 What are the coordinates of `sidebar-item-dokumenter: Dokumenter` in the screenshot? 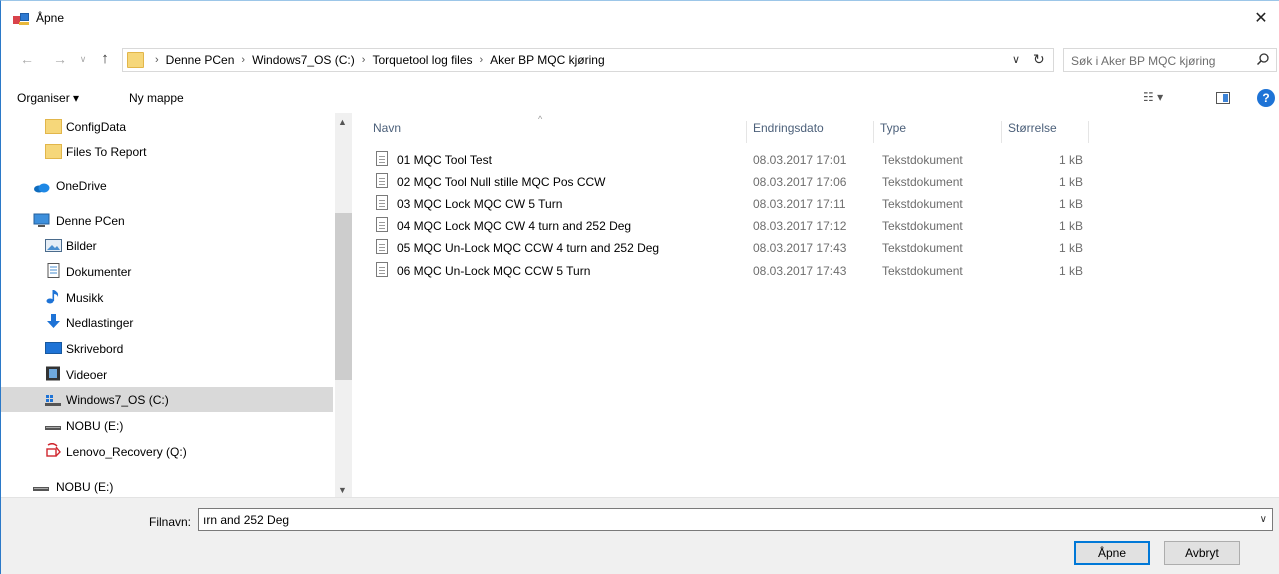 It's located at (167, 271).